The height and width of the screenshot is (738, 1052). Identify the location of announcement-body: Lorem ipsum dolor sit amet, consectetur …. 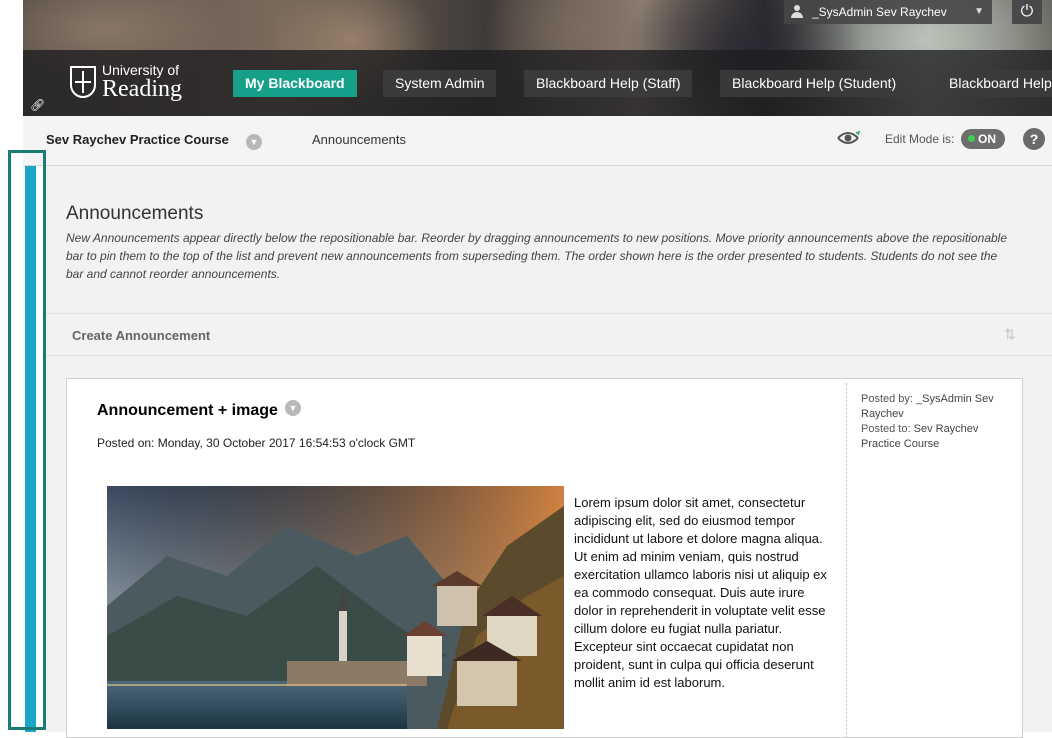
(700, 592).